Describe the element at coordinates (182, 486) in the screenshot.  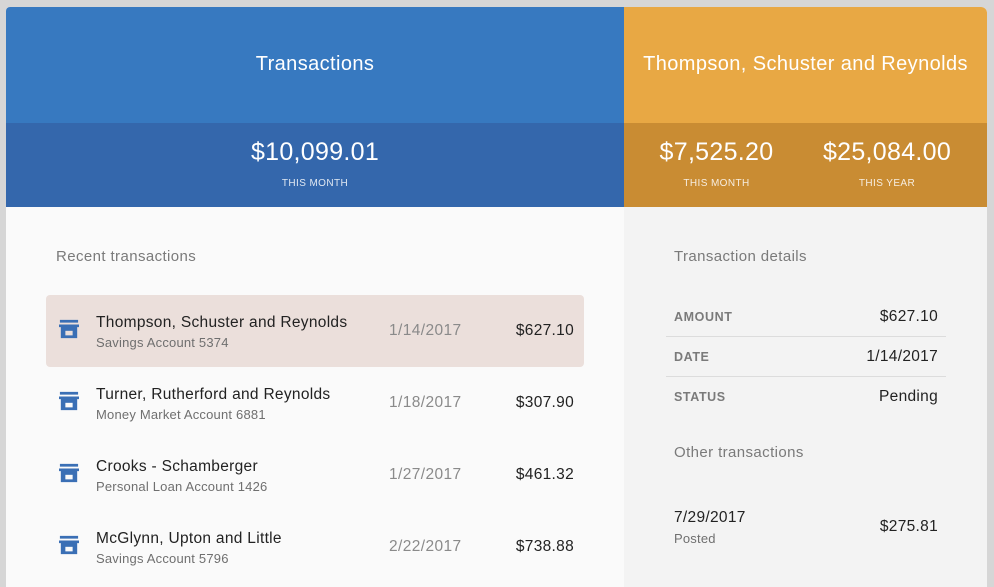
I see `transaction-account: Personal Loan Account 1426` at that location.